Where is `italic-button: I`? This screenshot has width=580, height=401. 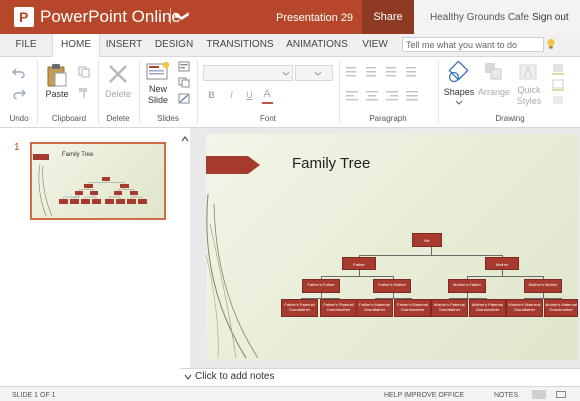 italic-button: I is located at coordinates (231, 95).